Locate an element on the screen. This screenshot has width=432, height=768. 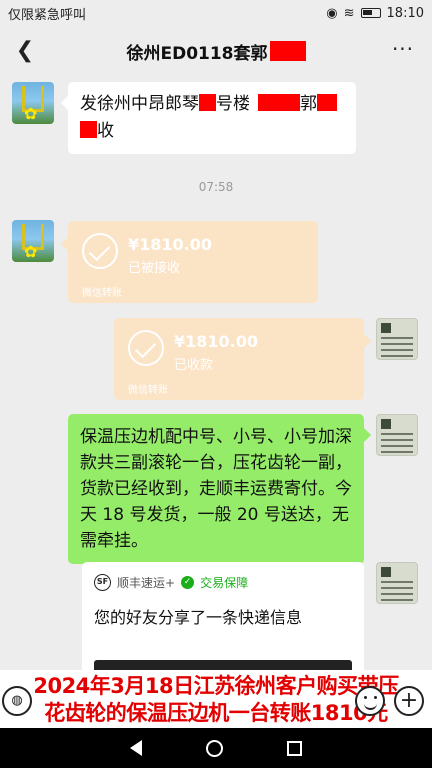
address-text-part: 郭 is located at coordinates (308, 104).